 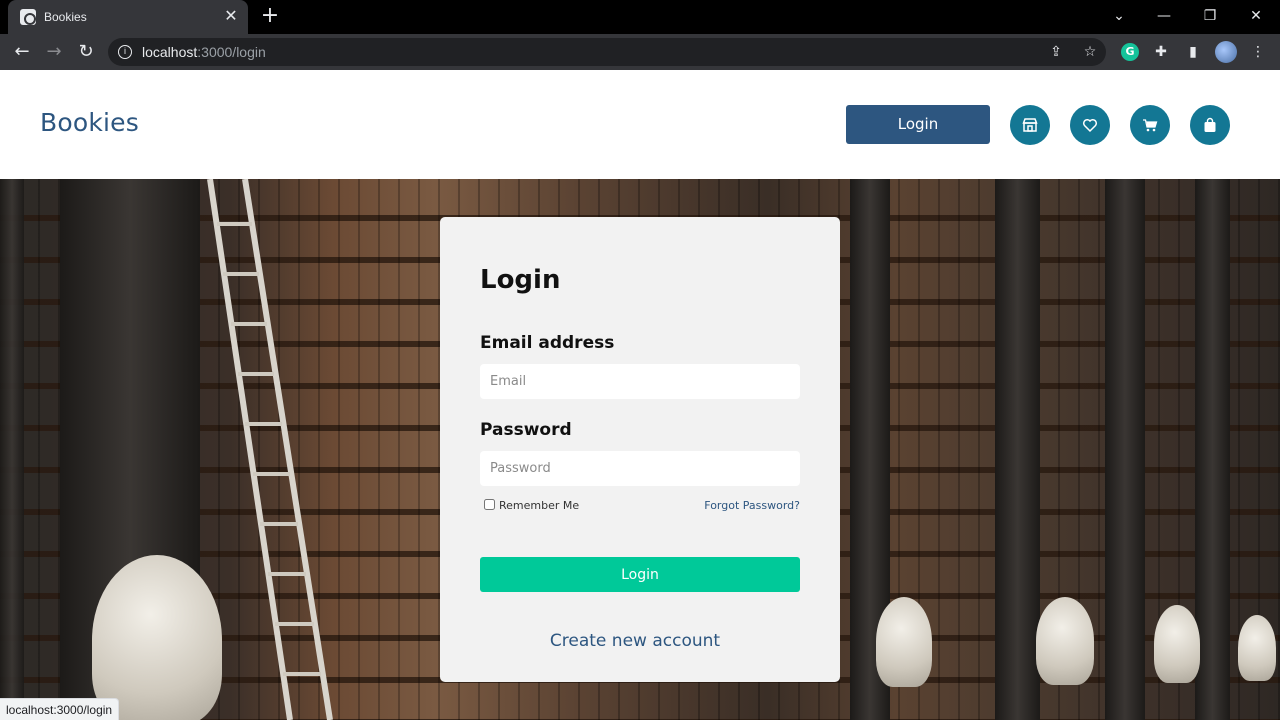 I want to click on remember-me-checkbox, so click(x=489, y=504).